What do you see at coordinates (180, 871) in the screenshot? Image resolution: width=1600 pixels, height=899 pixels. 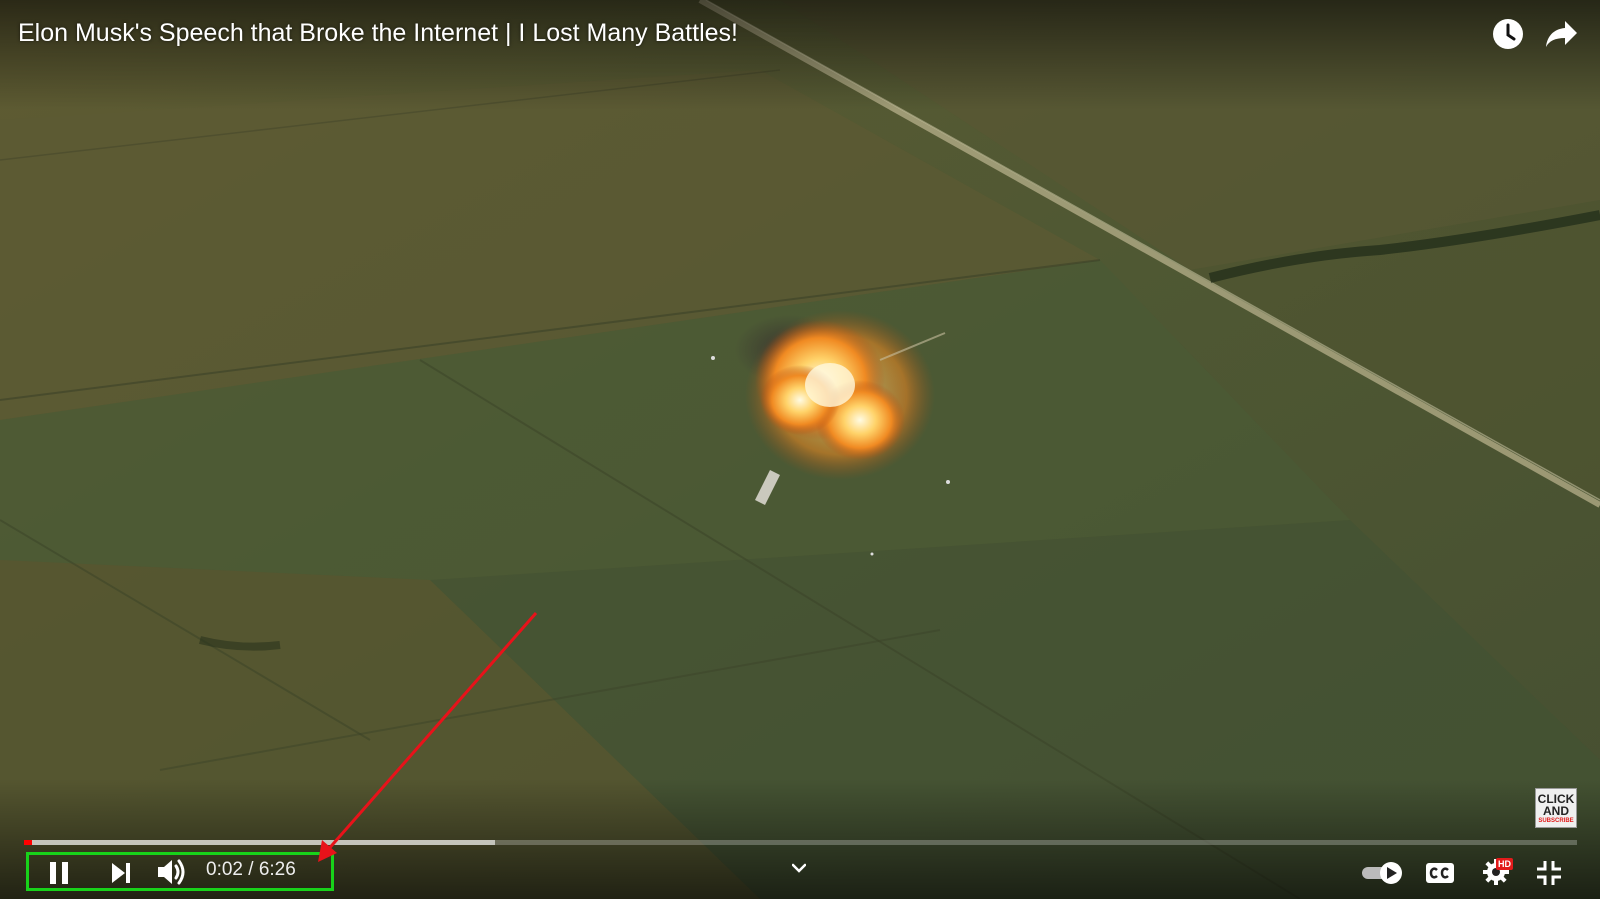 I see `annotation-highlight-box` at bounding box center [180, 871].